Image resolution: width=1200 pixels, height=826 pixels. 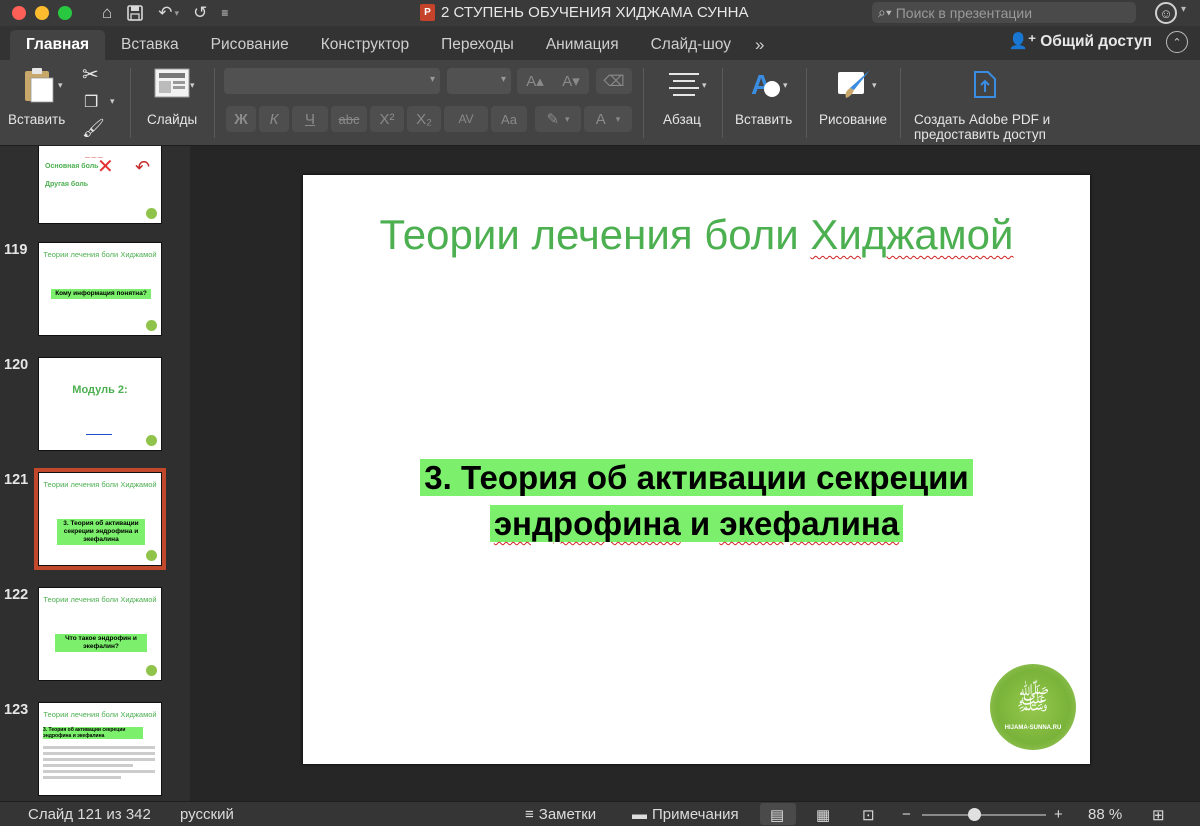 What do you see at coordinates (100, 185) in the screenshot?
I see `slide-thumbnail-118: — — — Основная боль Другая боль ✕ ↶` at bounding box center [100, 185].